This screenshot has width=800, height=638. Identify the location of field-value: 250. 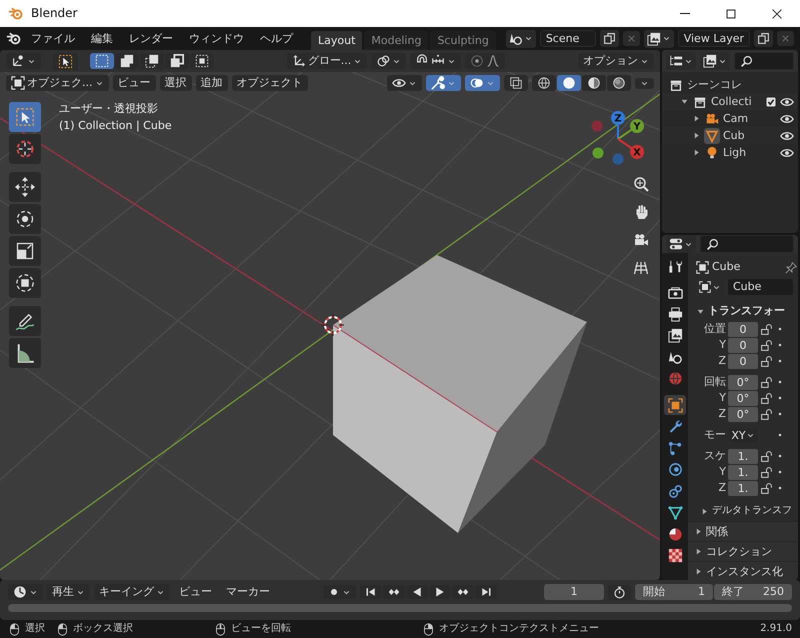
(773, 592).